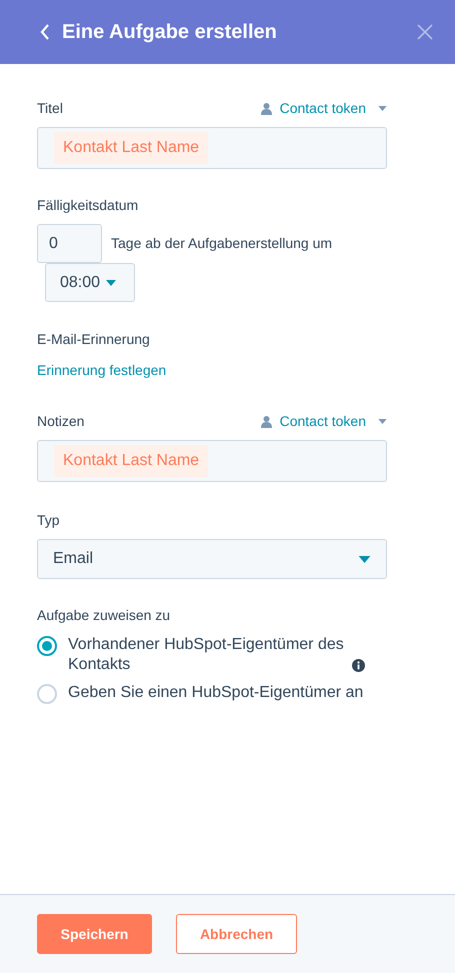 This screenshot has height=973, width=455. I want to click on days-input: 0, so click(69, 243).